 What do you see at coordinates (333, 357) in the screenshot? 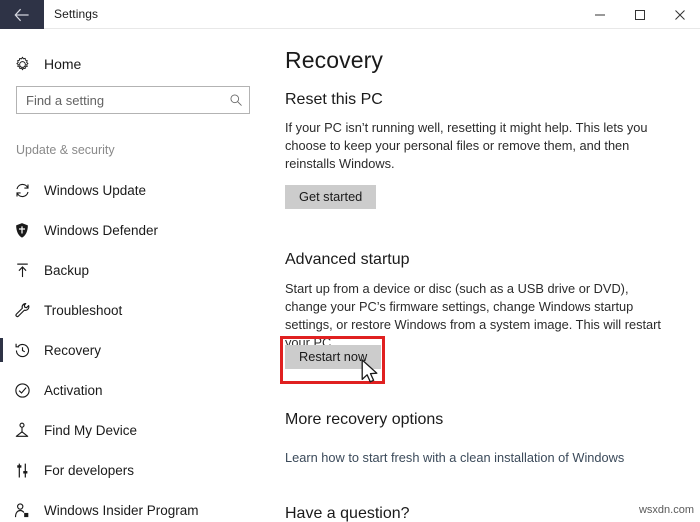
I see `restart-now-button: Restart now` at bounding box center [333, 357].